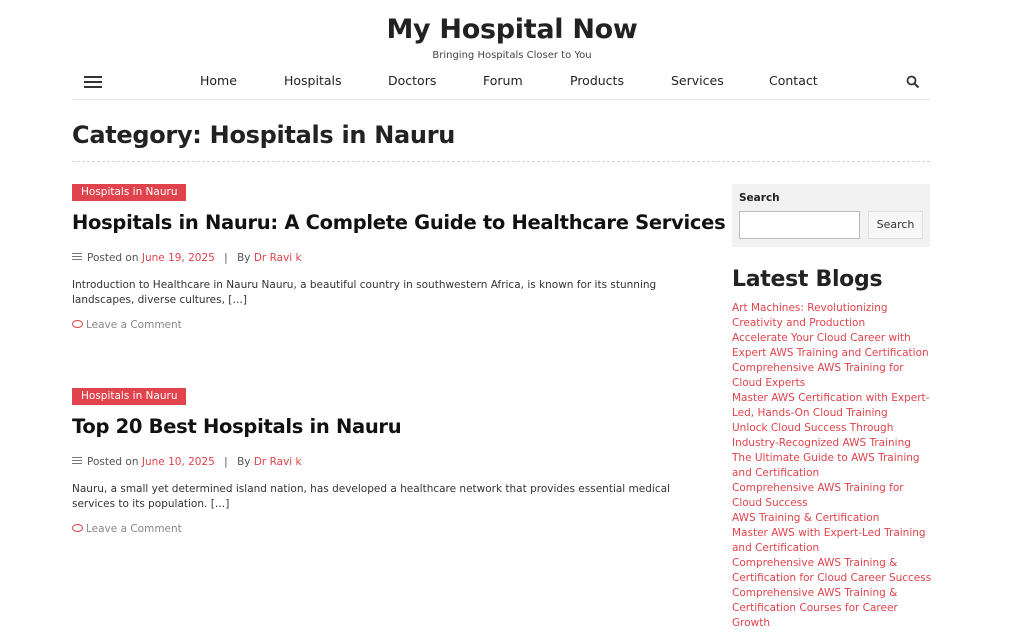  I want to click on nav-item-doctors: Doctors, so click(412, 80).